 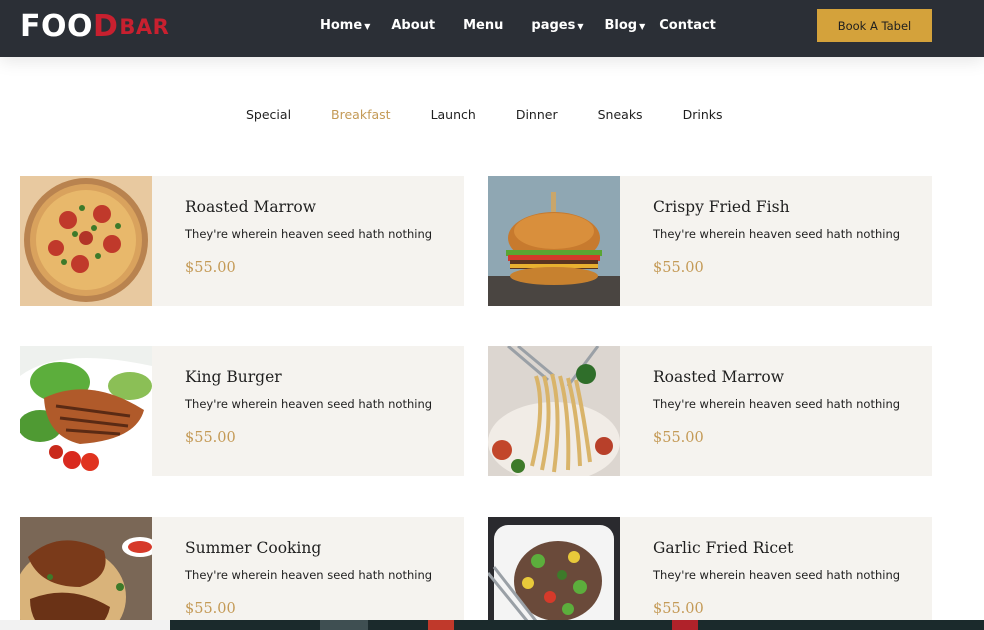 I want to click on nav-item-label: Menu, so click(x=483, y=25).